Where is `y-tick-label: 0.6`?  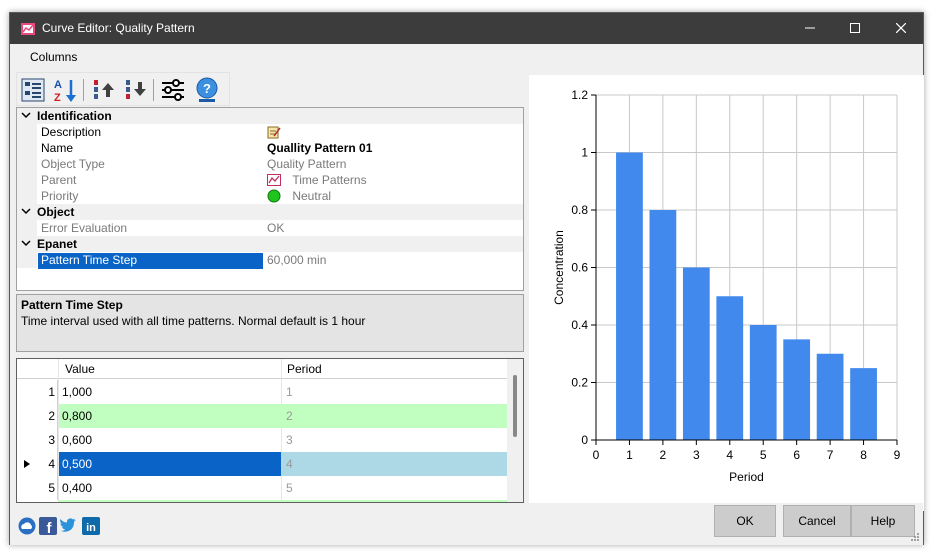 y-tick-label: 0.6 is located at coordinates (579, 268).